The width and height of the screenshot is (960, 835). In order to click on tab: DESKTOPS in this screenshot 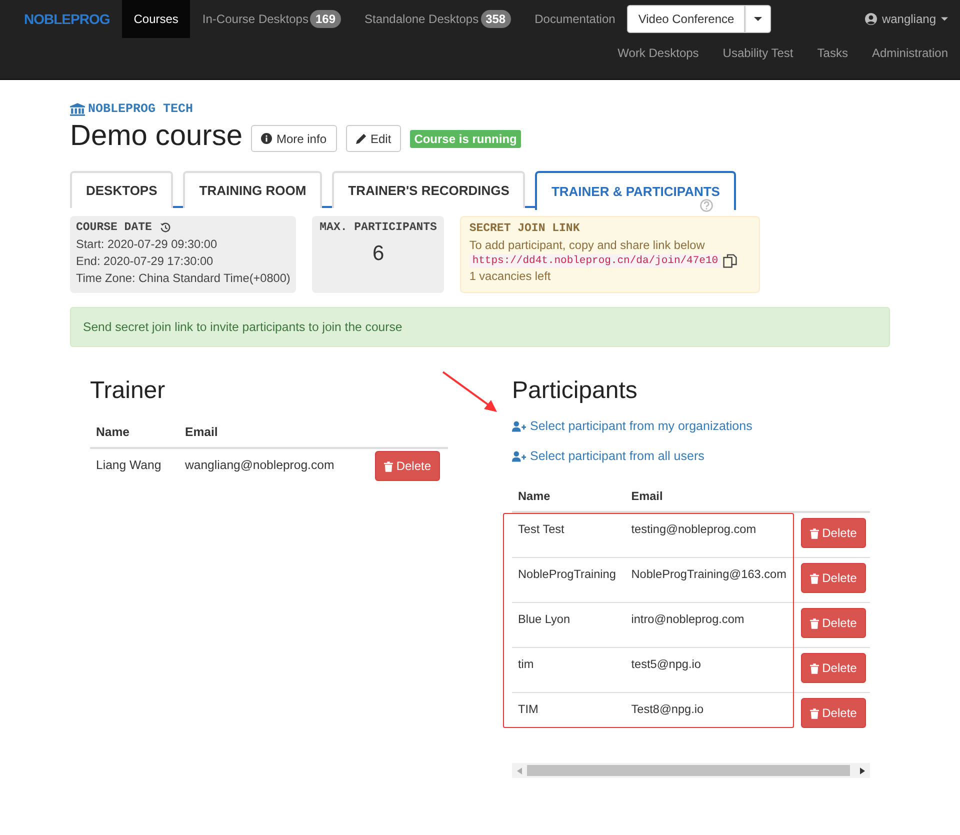, I will do `click(122, 189)`.